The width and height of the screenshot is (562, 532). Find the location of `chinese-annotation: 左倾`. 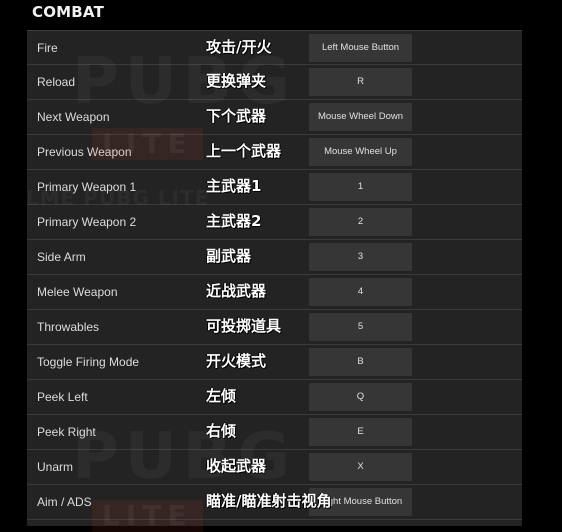

chinese-annotation: 左倾 is located at coordinates (221, 396).